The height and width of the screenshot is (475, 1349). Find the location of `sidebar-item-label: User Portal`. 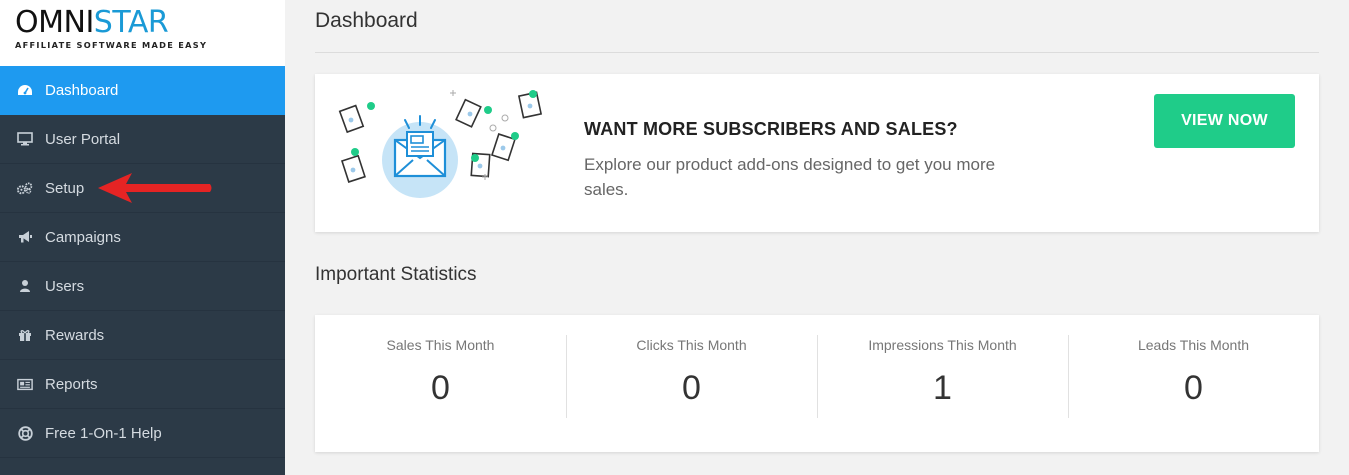

sidebar-item-label: User Portal is located at coordinates (83, 139).